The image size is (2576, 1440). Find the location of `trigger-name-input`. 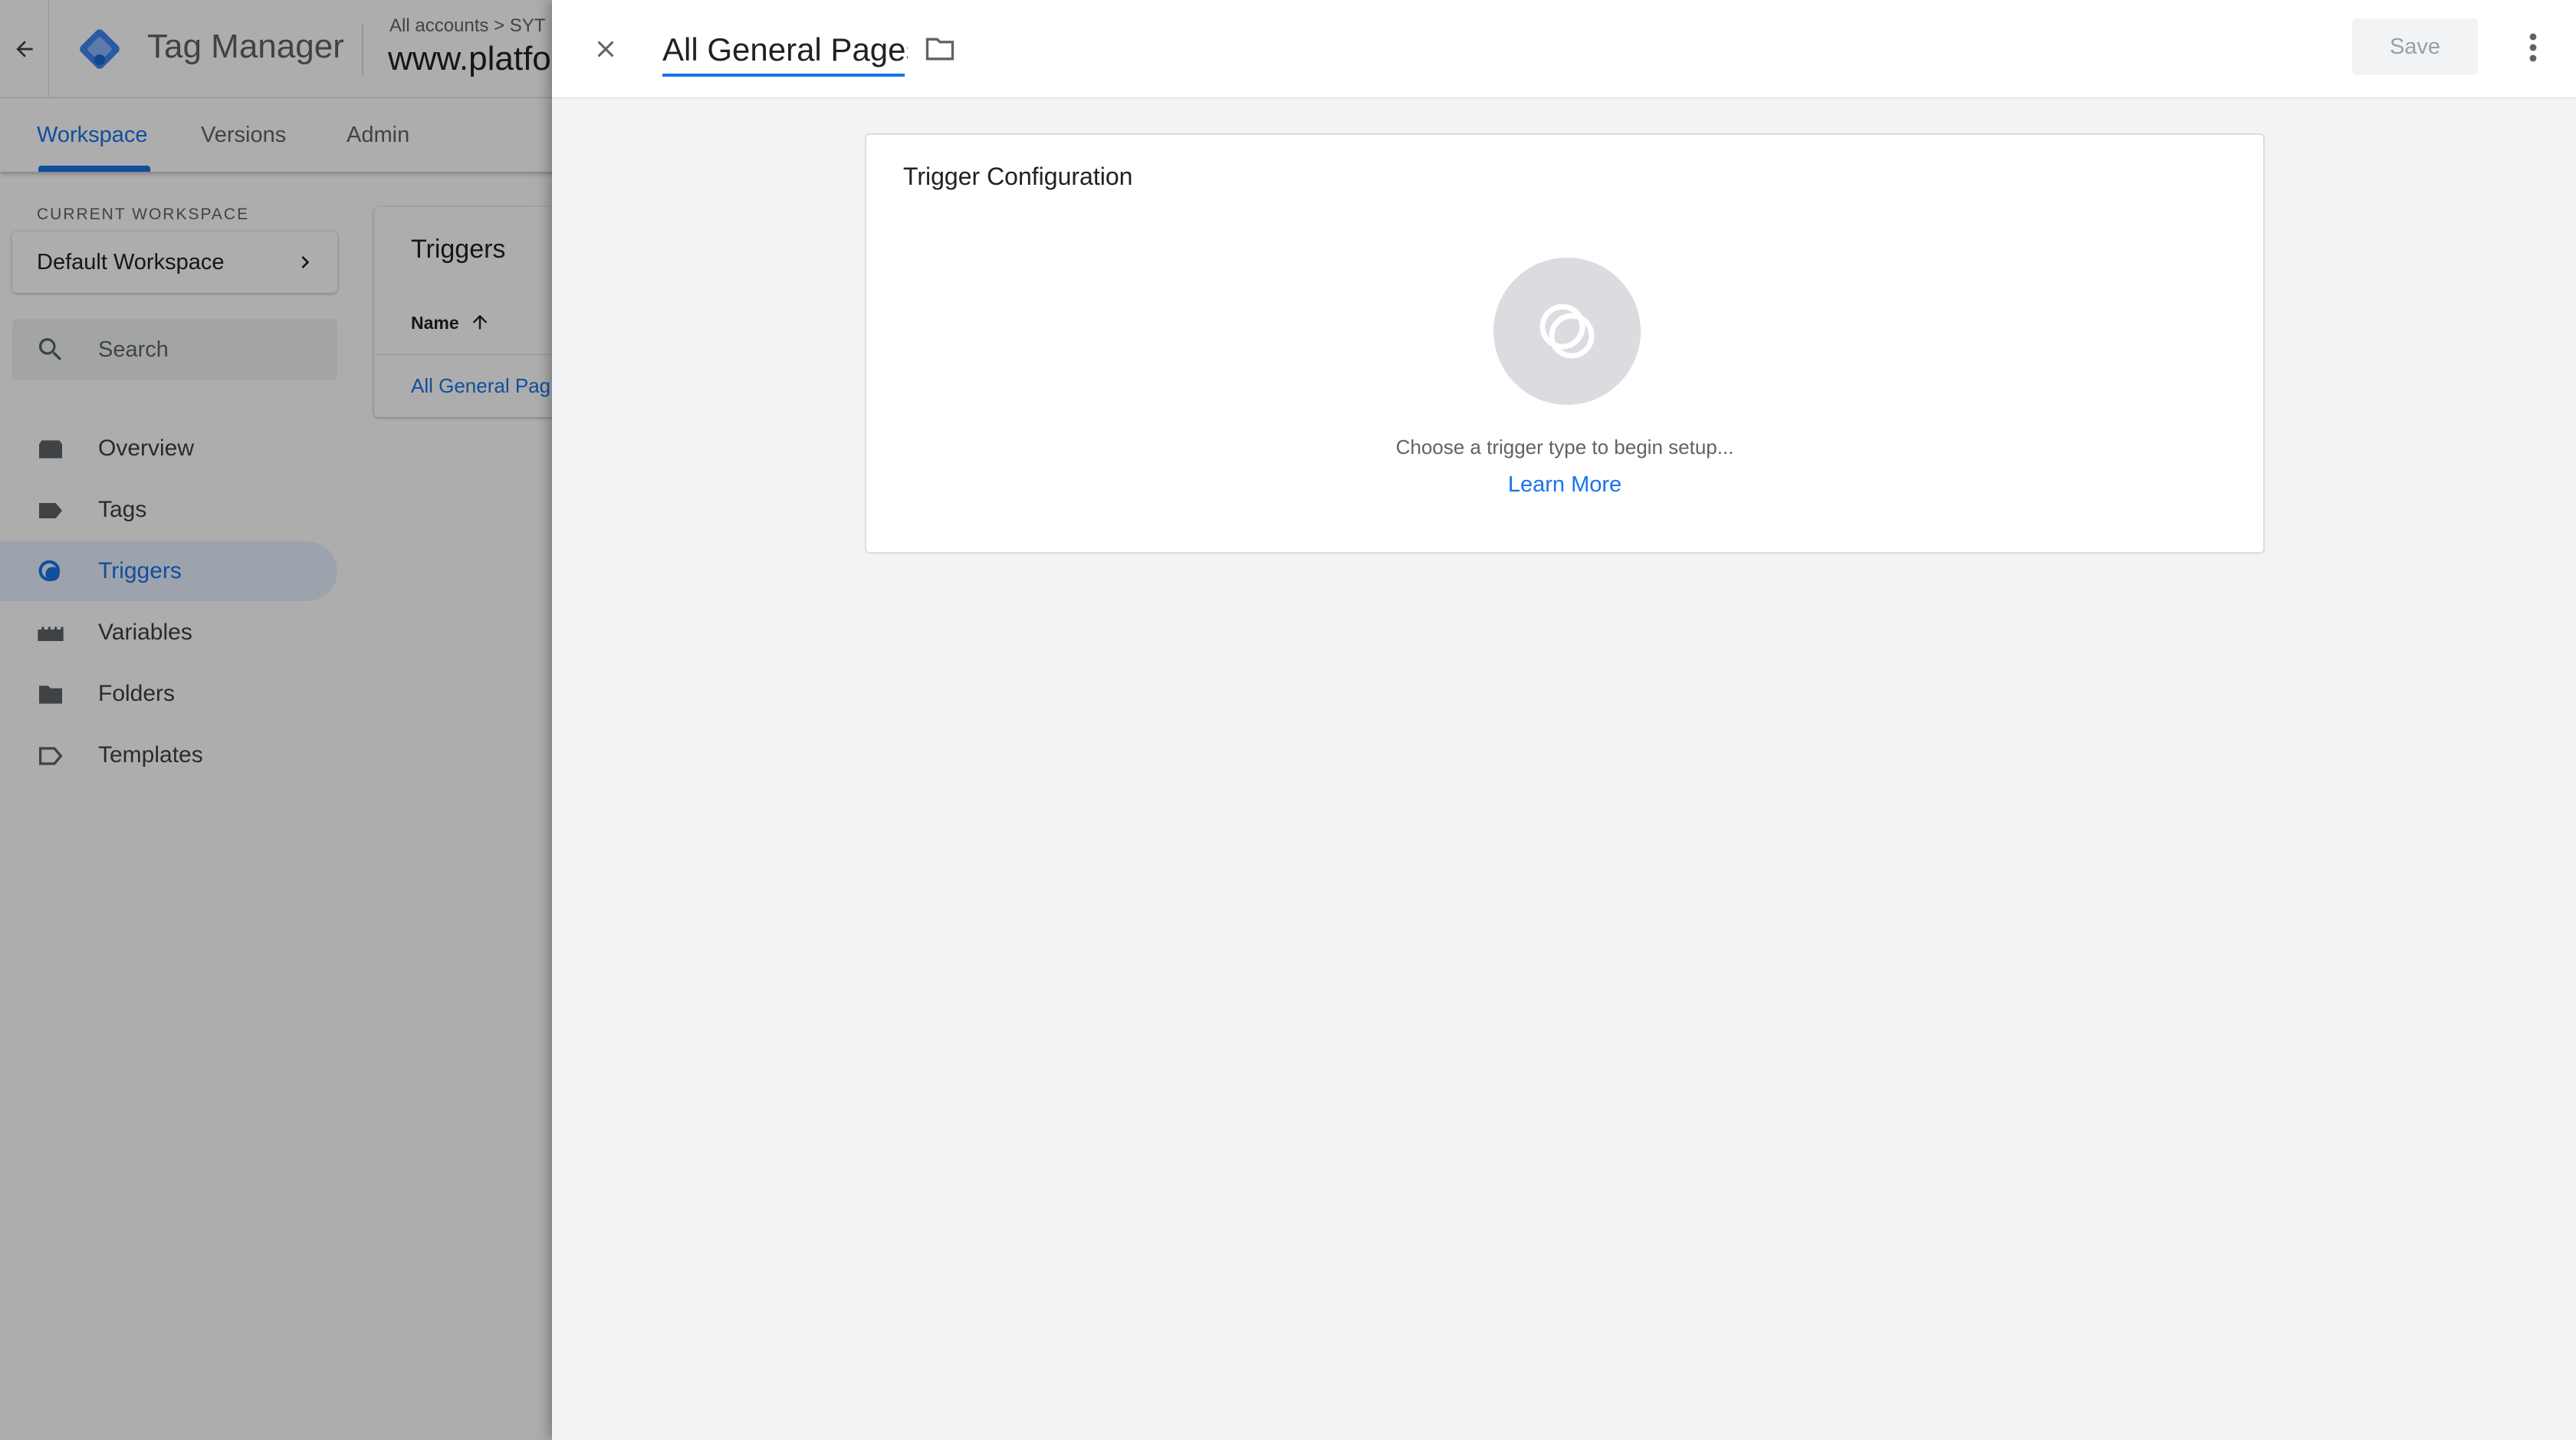

trigger-name-input is located at coordinates (785, 50).